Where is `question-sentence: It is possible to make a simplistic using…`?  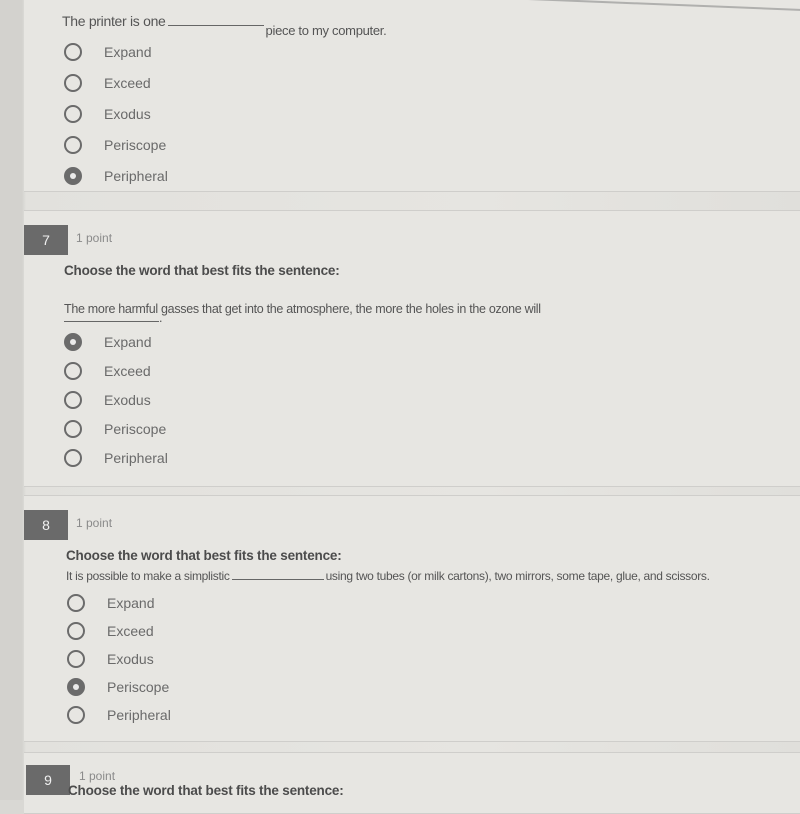
question-sentence: It is possible to make a simplistic using… is located at coordinates (388, 576).